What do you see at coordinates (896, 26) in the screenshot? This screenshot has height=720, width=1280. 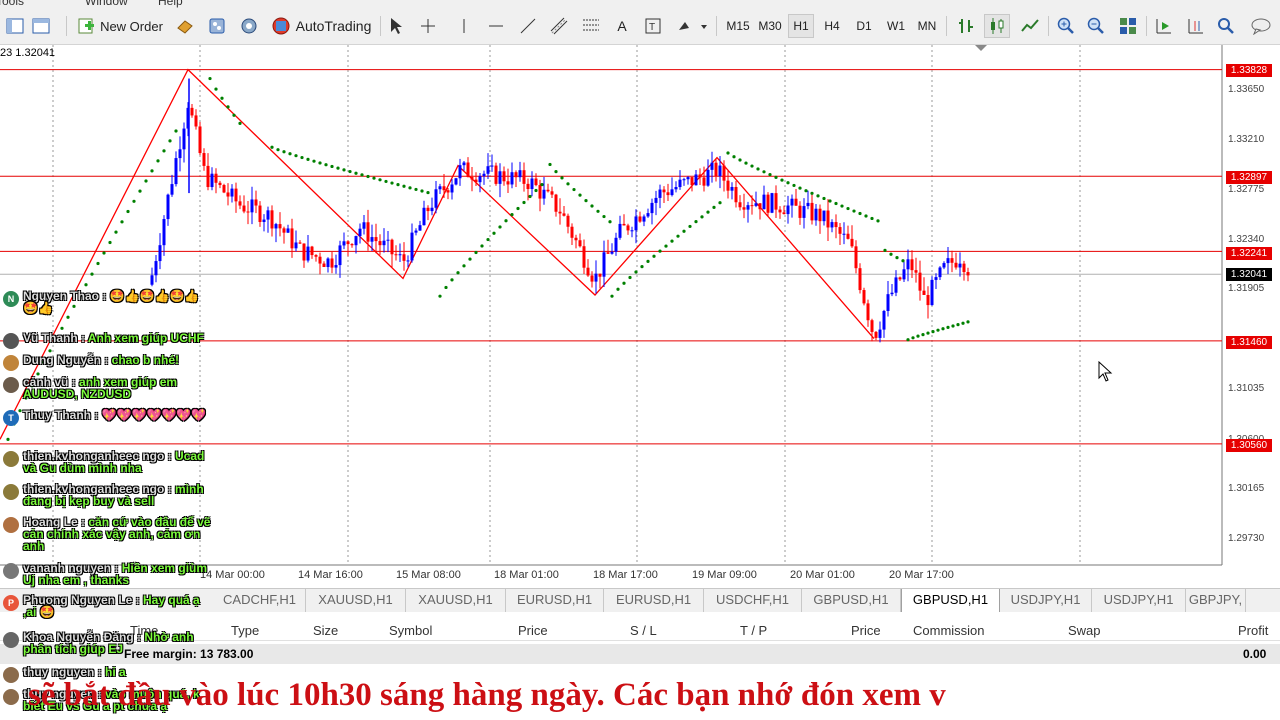 I see `timeframe-w1: W1` at bounding box center [896, 26].